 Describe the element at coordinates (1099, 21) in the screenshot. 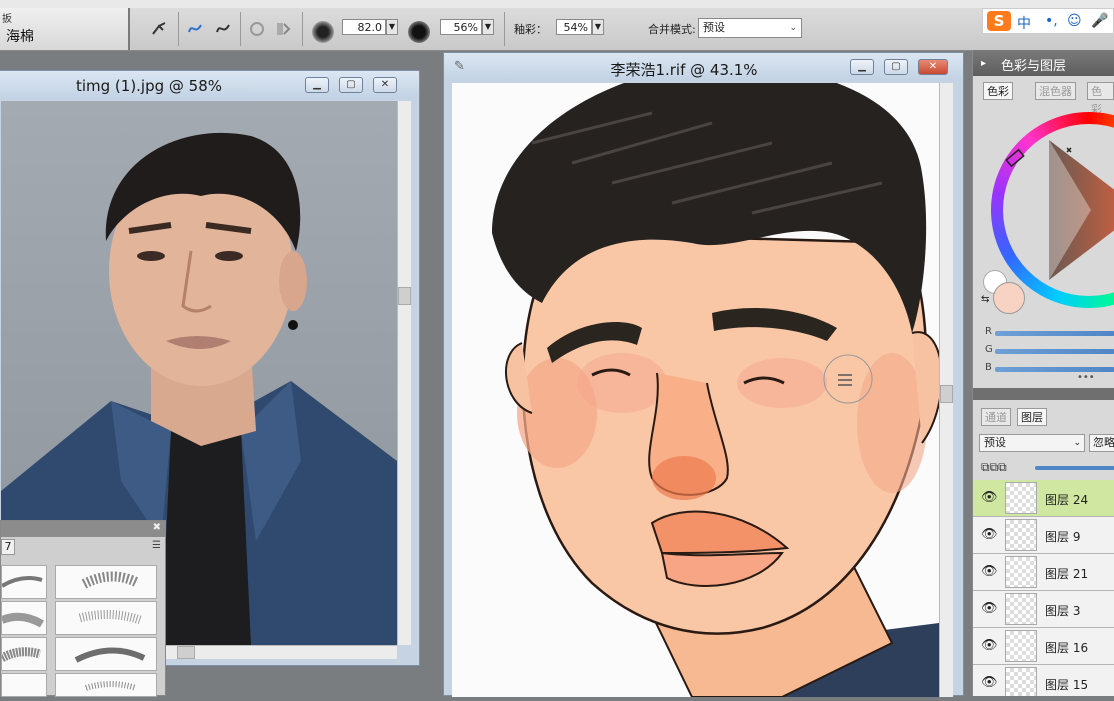

I see `microphone-icon: 🎤` at that location.